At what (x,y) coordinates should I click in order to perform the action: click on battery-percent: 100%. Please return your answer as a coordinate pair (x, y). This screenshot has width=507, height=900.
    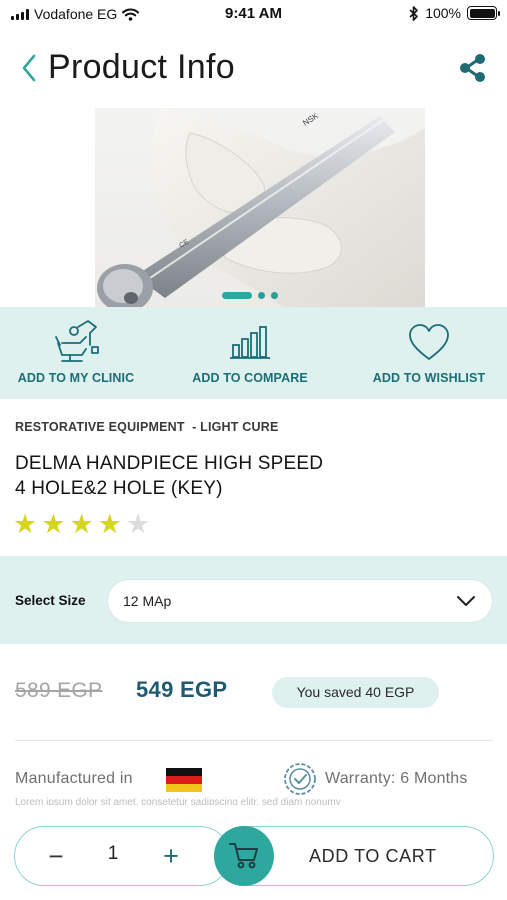
    Looking at the image, I should click on (443, 13).